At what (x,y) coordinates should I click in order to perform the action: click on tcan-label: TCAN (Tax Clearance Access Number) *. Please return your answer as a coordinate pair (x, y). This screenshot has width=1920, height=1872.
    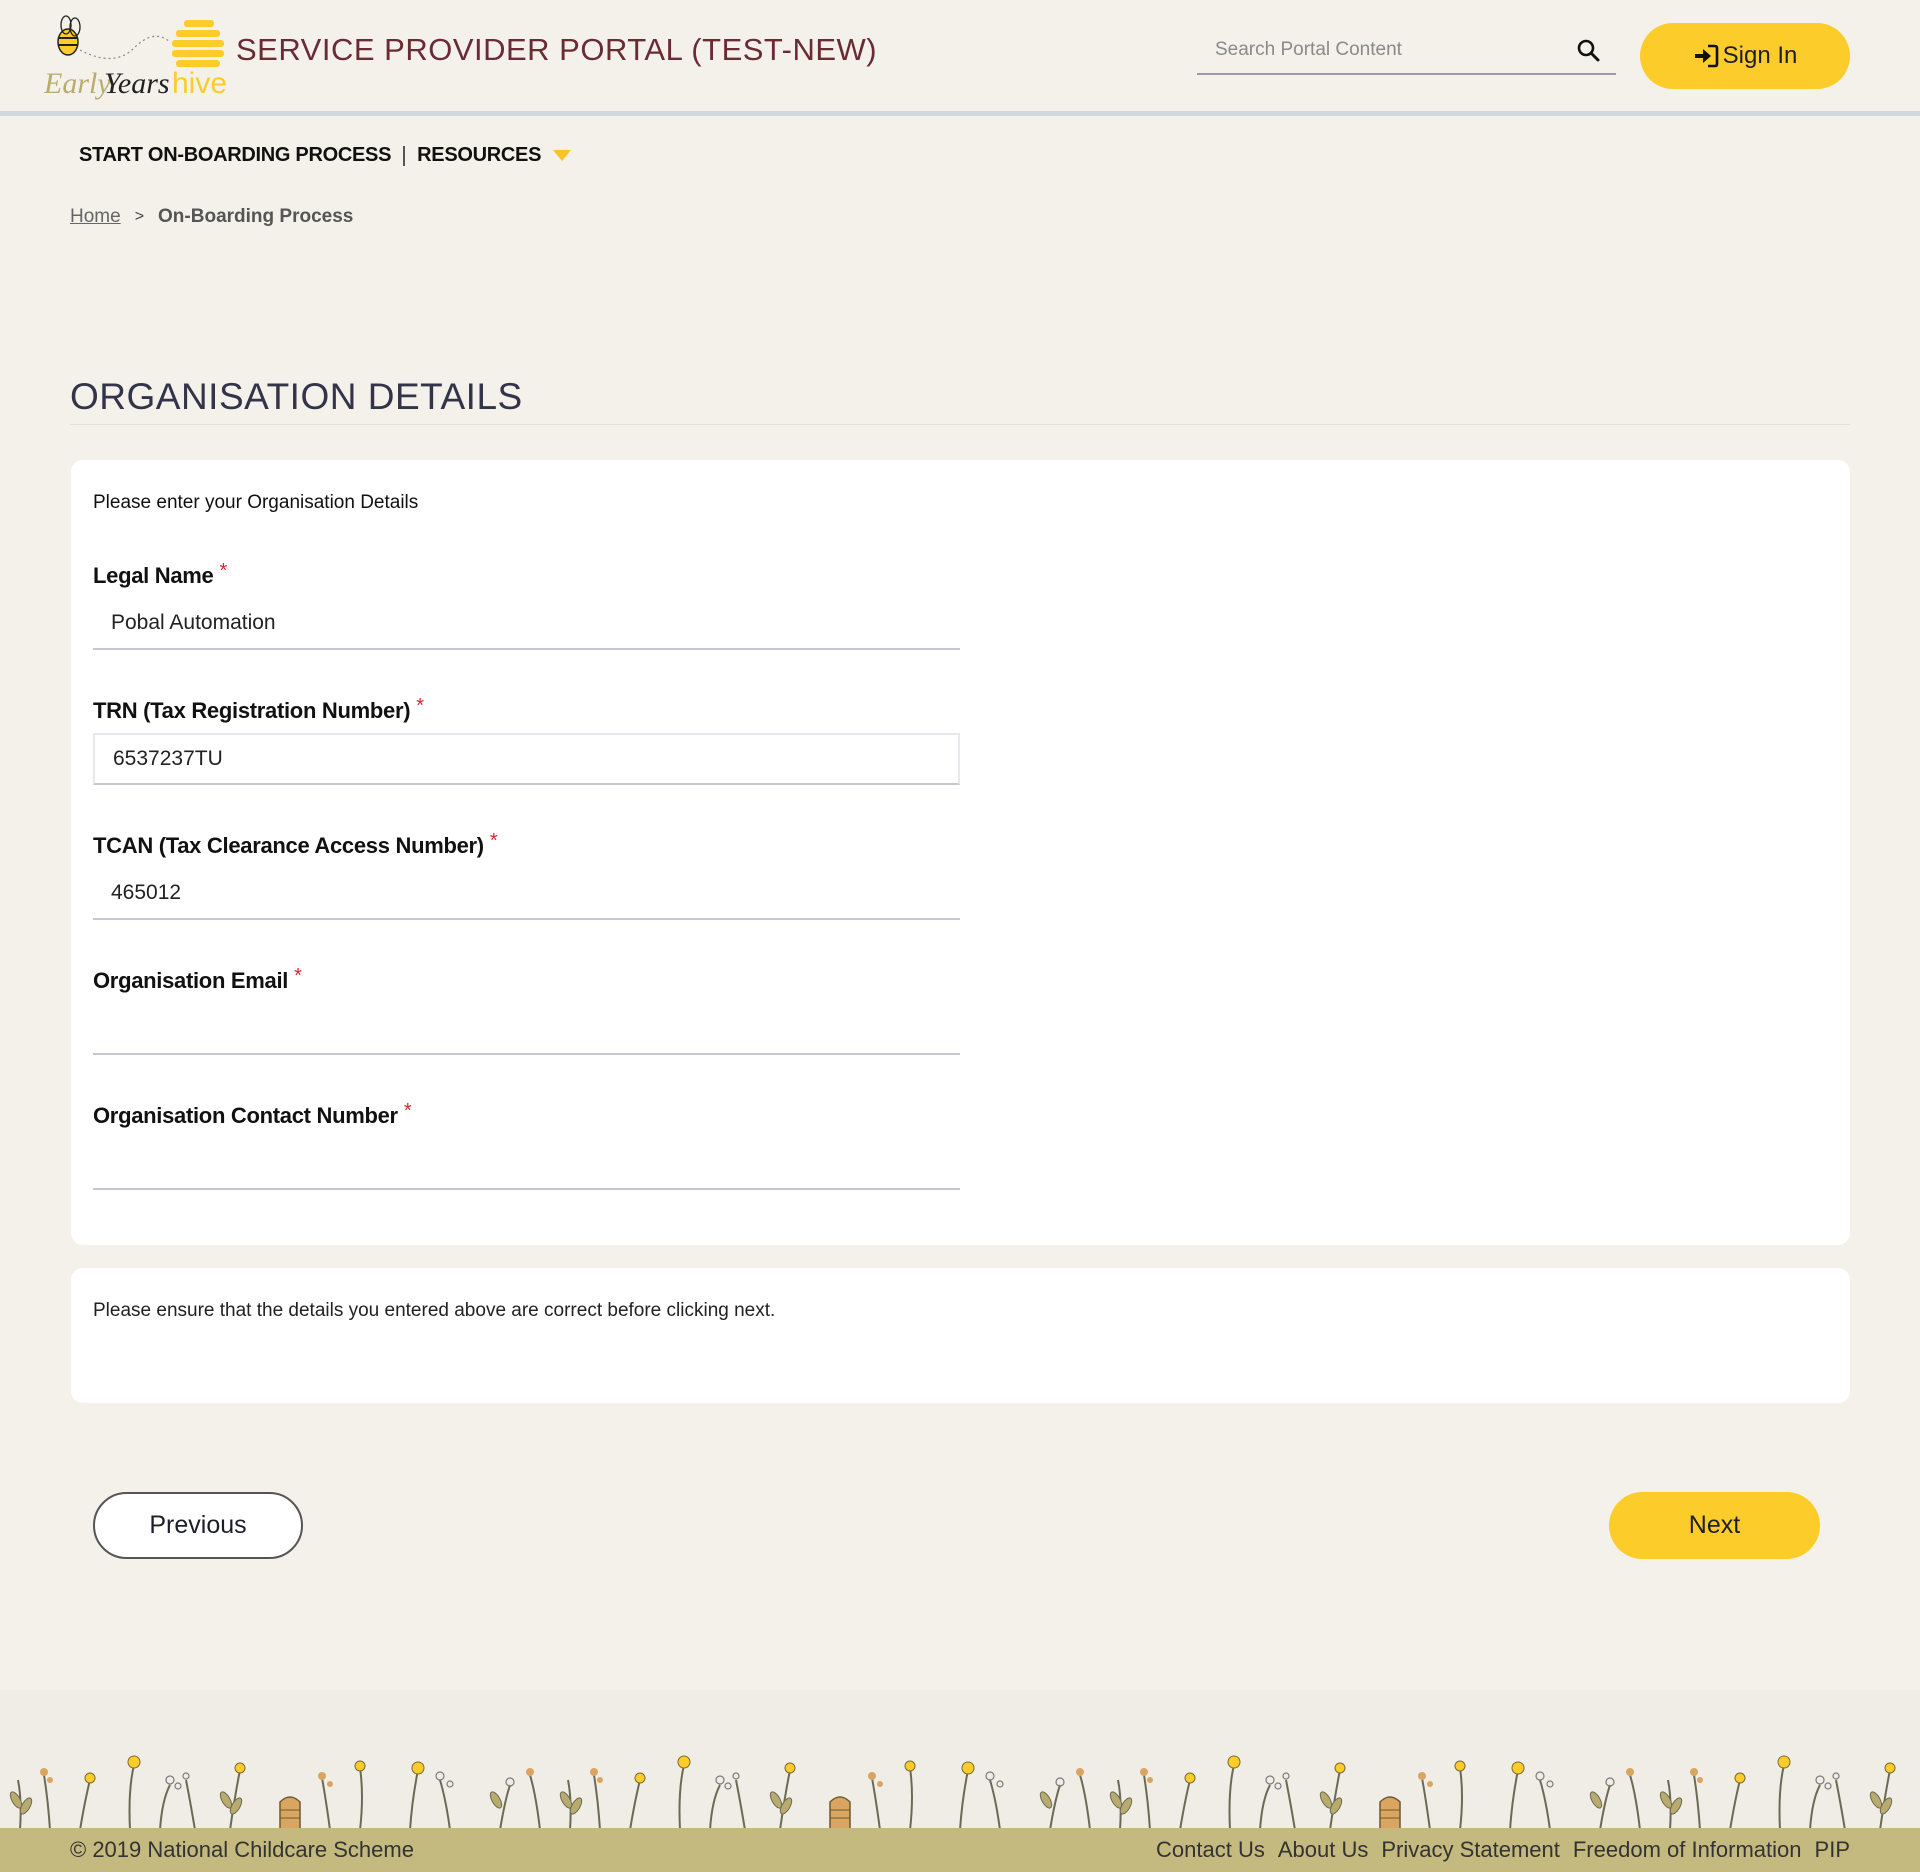
    Looking at the image, I should click on (295, 844).